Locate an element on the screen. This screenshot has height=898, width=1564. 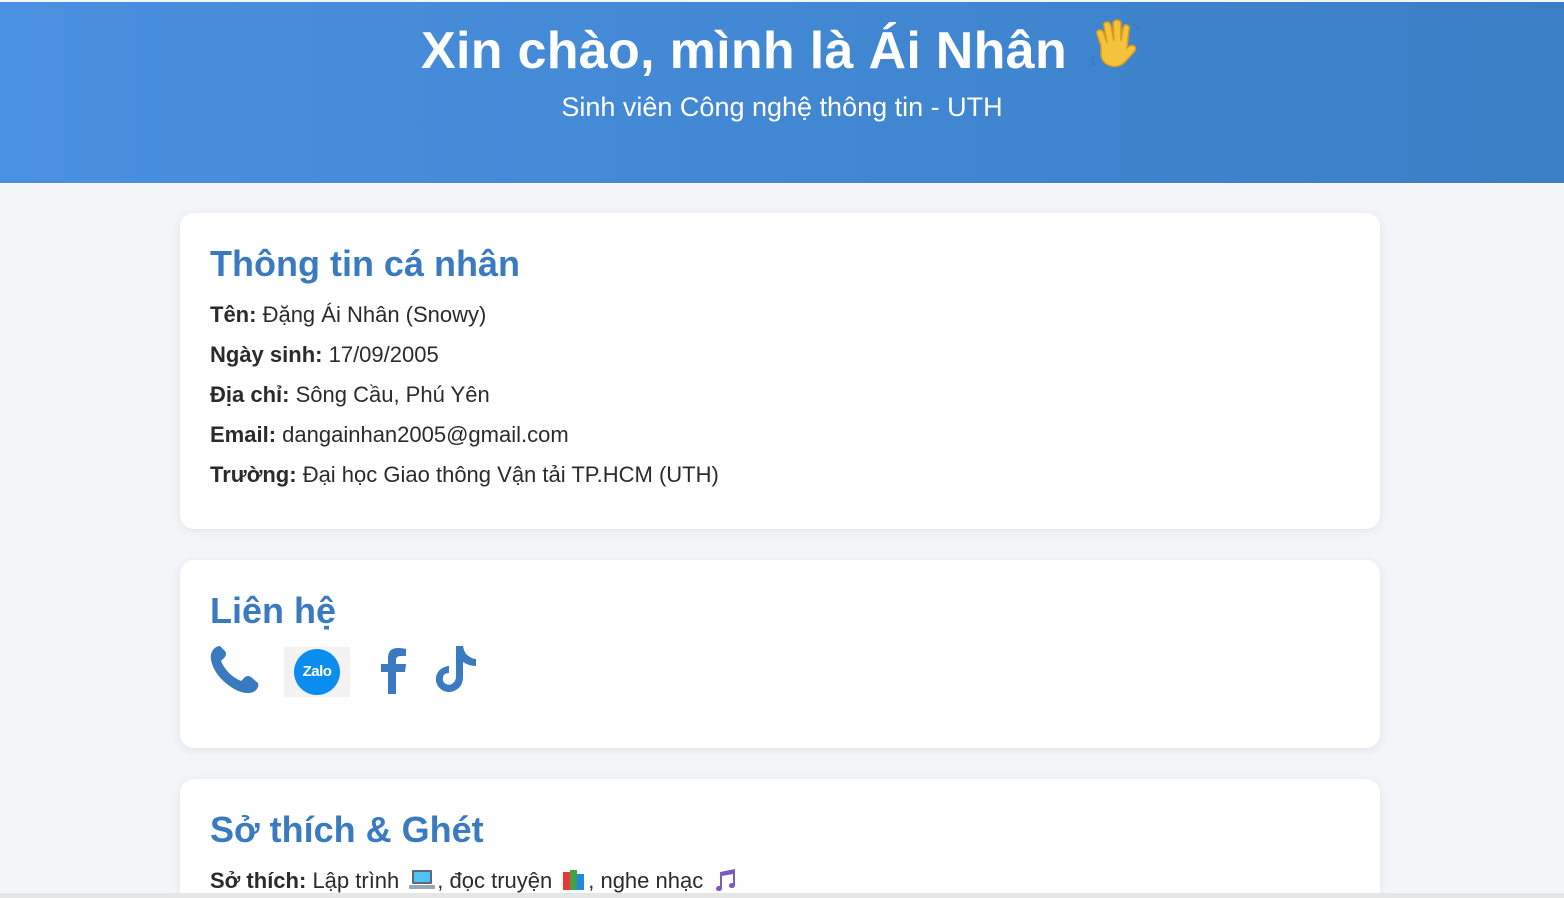
info-row-email: Email: dangainhan2005@gmail.com is located at coordinates (780, 435).